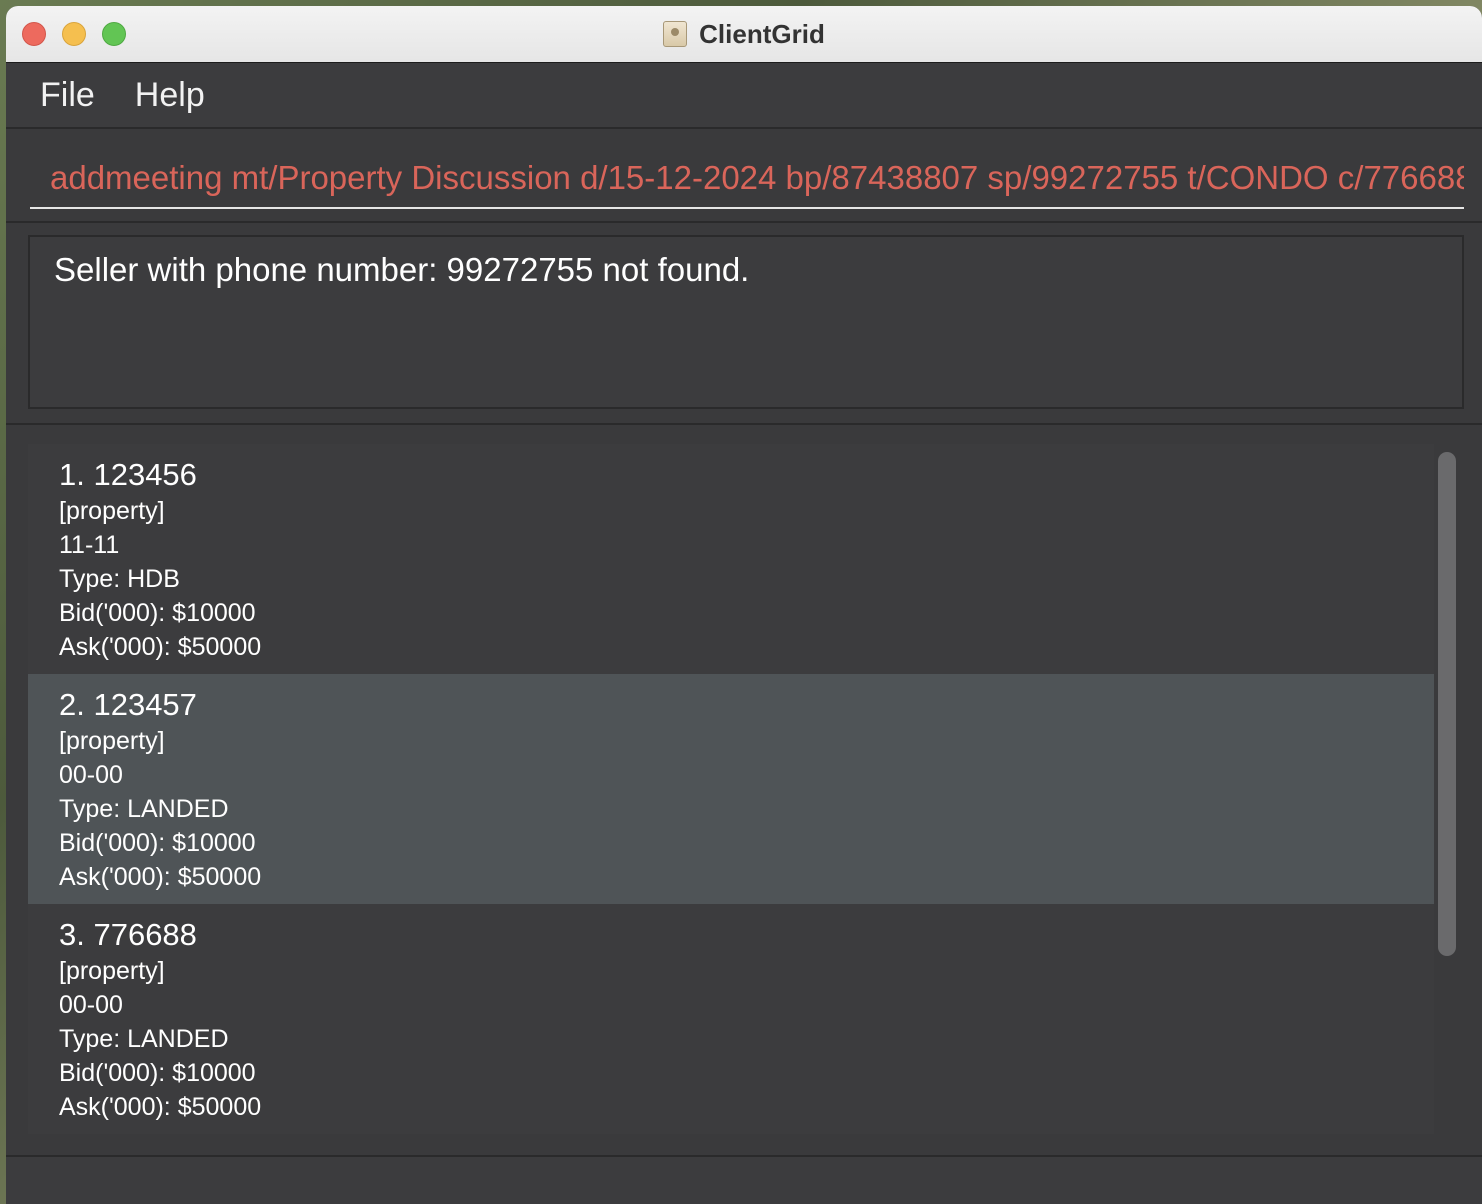 This screenshot has width=1482, height=1204. Describe the element at coordinates (675, 34) in the screenshot. I see `address-book-icon` at that location.